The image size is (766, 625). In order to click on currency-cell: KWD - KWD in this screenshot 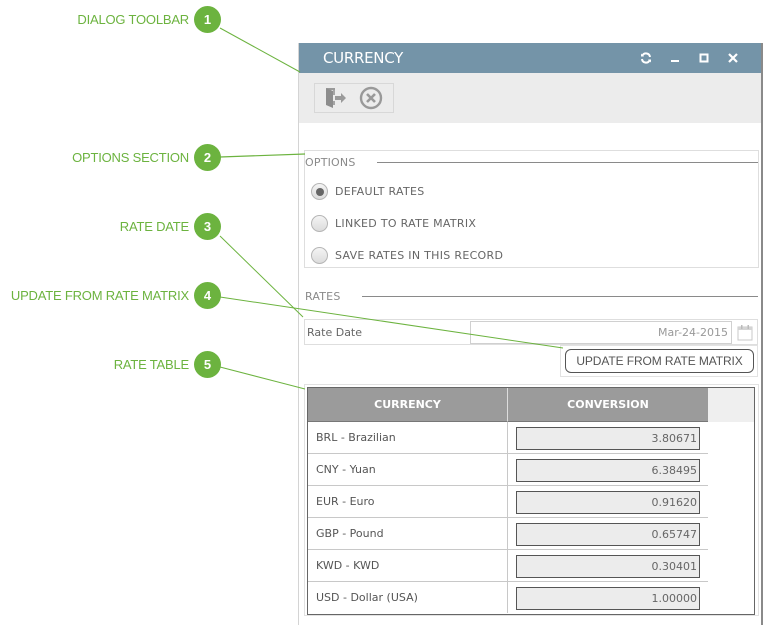, I will do `click(408, 565)`.